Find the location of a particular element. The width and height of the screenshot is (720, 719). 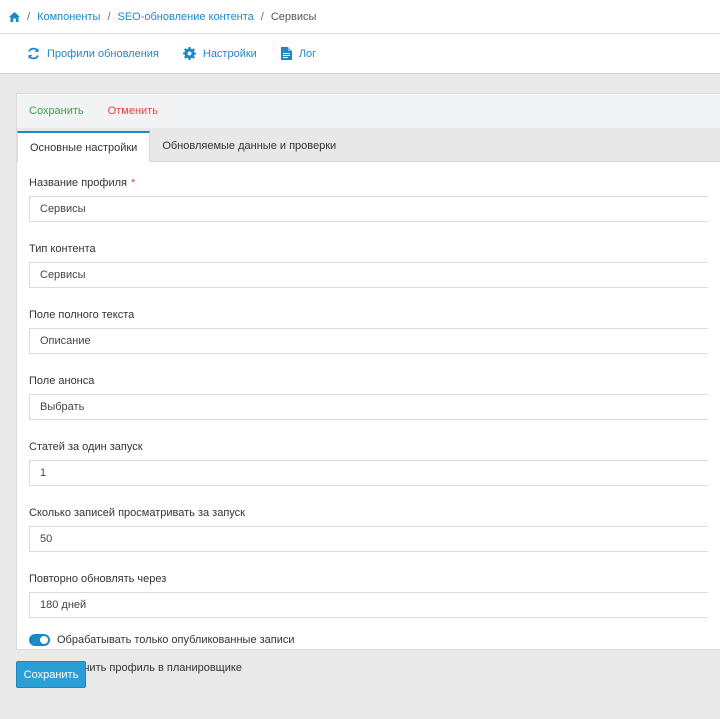

content-type-field: Тип контента Сервисы is located at coordinates (368, 265).